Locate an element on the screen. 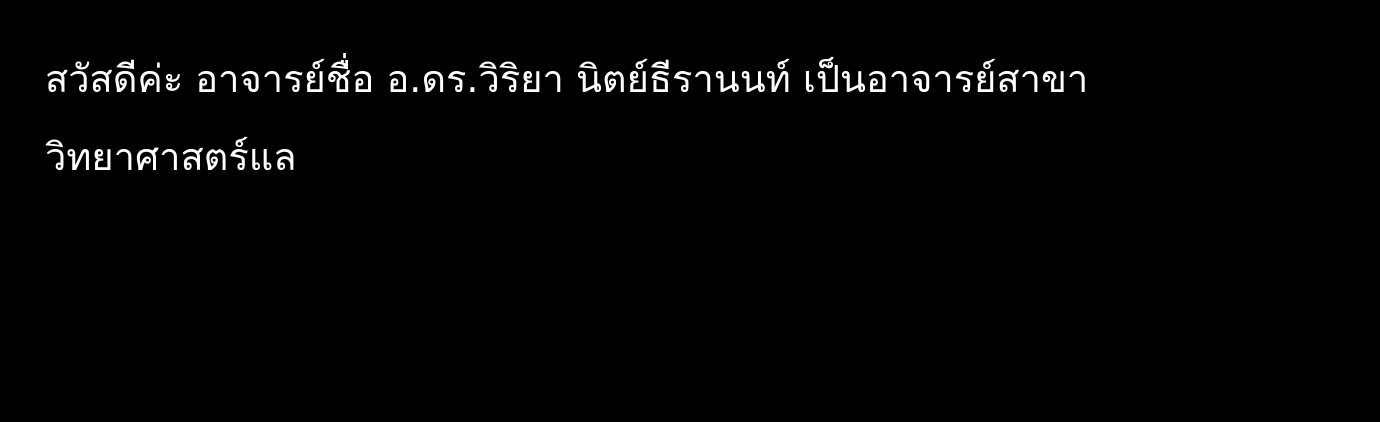  caption-line-2: วิทยาศาสตร์แล is located at coordinates (171, 157).